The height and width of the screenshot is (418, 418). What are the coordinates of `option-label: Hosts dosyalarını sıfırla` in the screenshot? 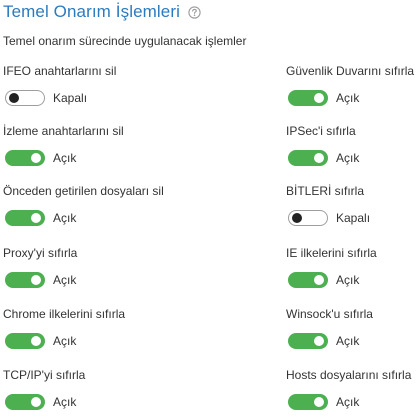 It's located at (349, 375).